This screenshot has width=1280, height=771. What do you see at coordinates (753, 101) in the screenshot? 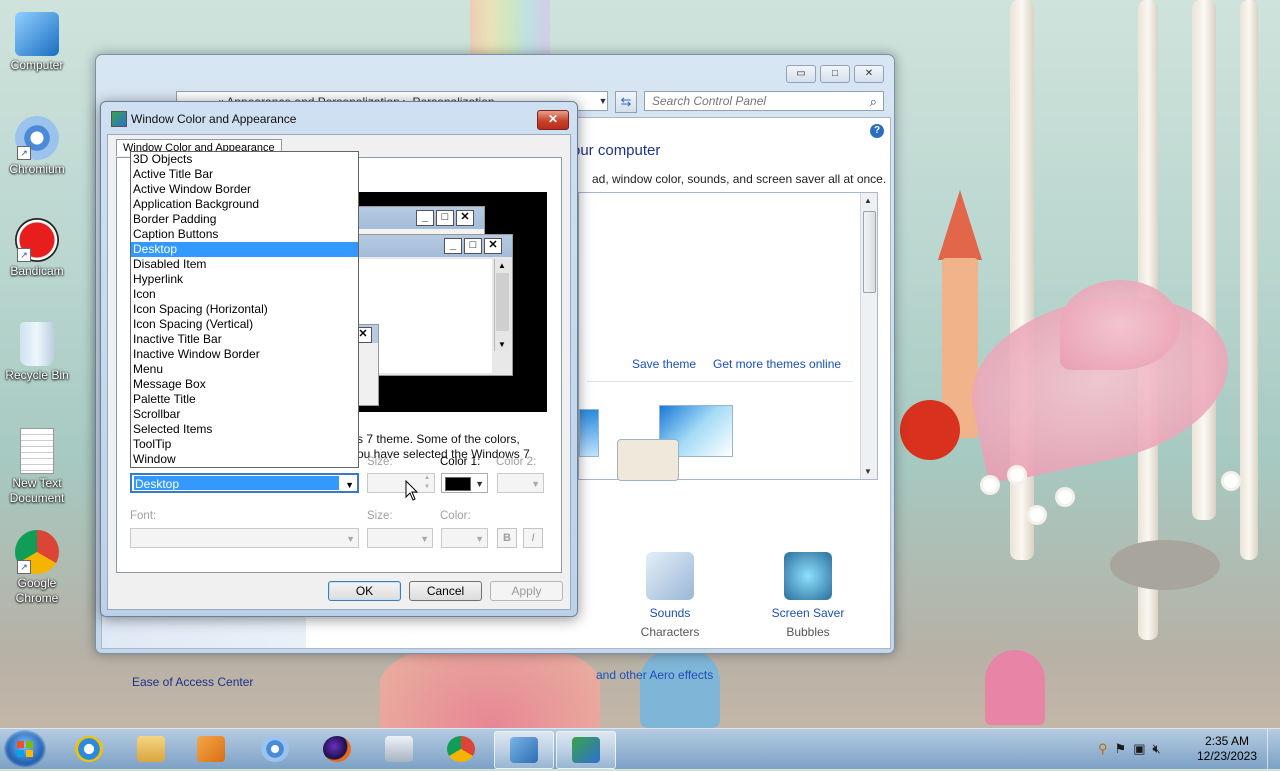
I see `search-input` at bounding box center [753, 101].